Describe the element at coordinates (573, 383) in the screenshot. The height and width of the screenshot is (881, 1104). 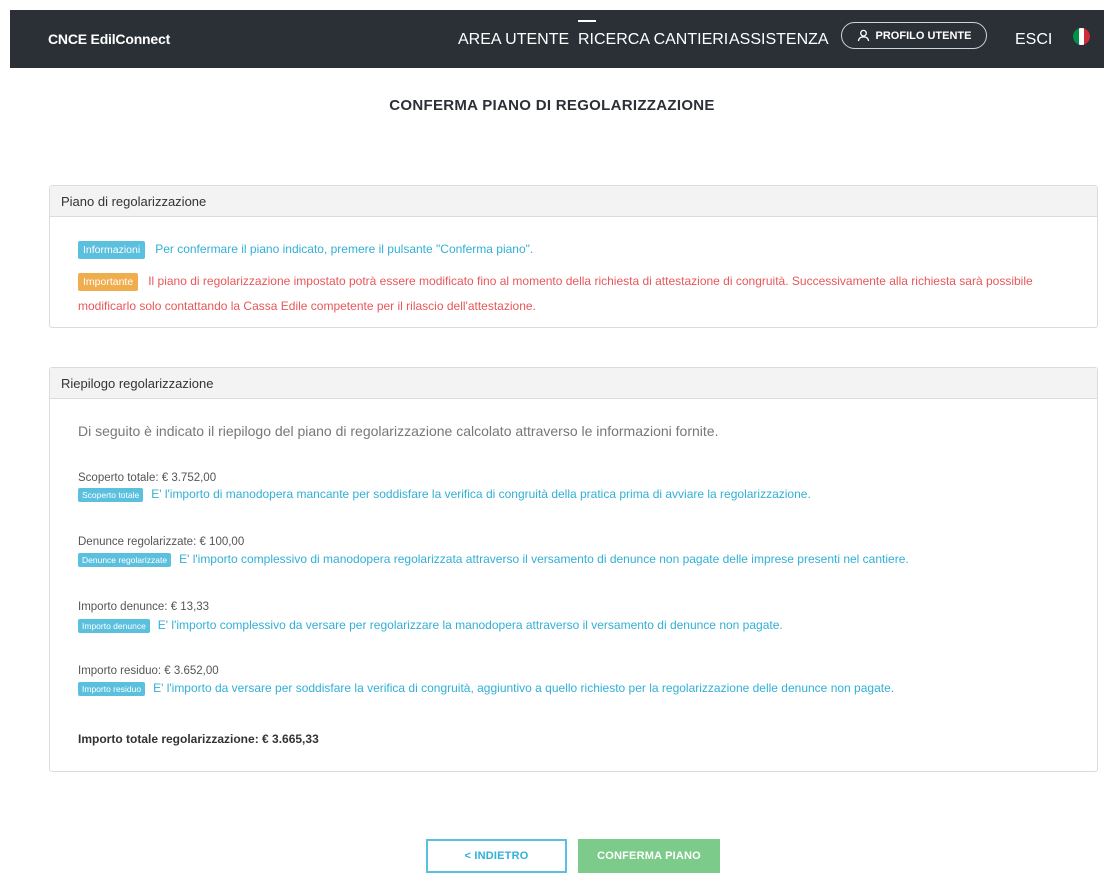
I see `summary-panel-title: Riepilogo regolarizzazione` at that location.